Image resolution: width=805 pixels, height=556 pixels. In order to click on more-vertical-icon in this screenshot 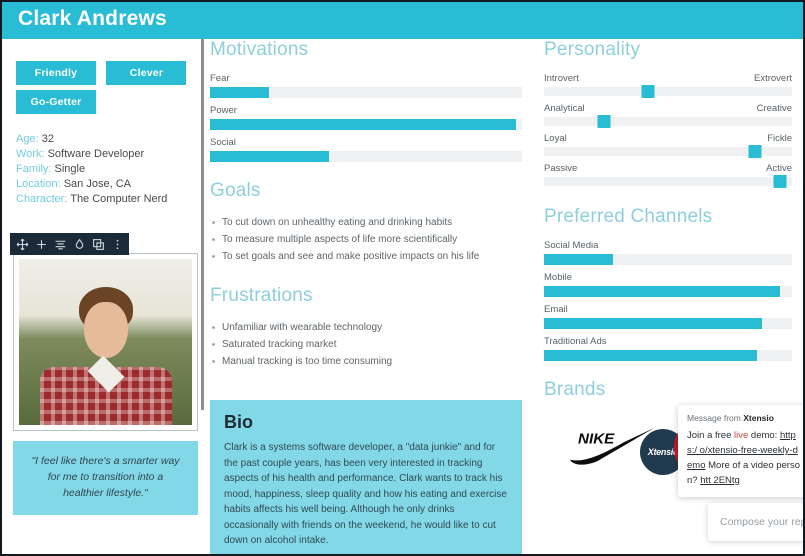, I will do `click(117, 244)`.